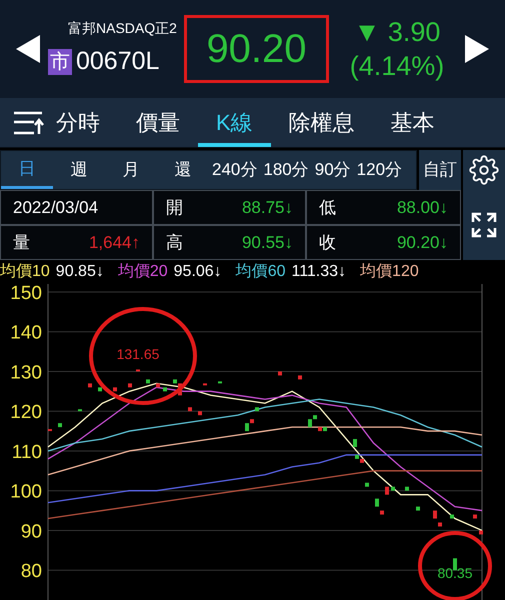 The width and height of the screenshot is (505, 600). Describe the element at coordinates (318, 272) in the screenshot. I see `average-value: 111.33↓` at that location.